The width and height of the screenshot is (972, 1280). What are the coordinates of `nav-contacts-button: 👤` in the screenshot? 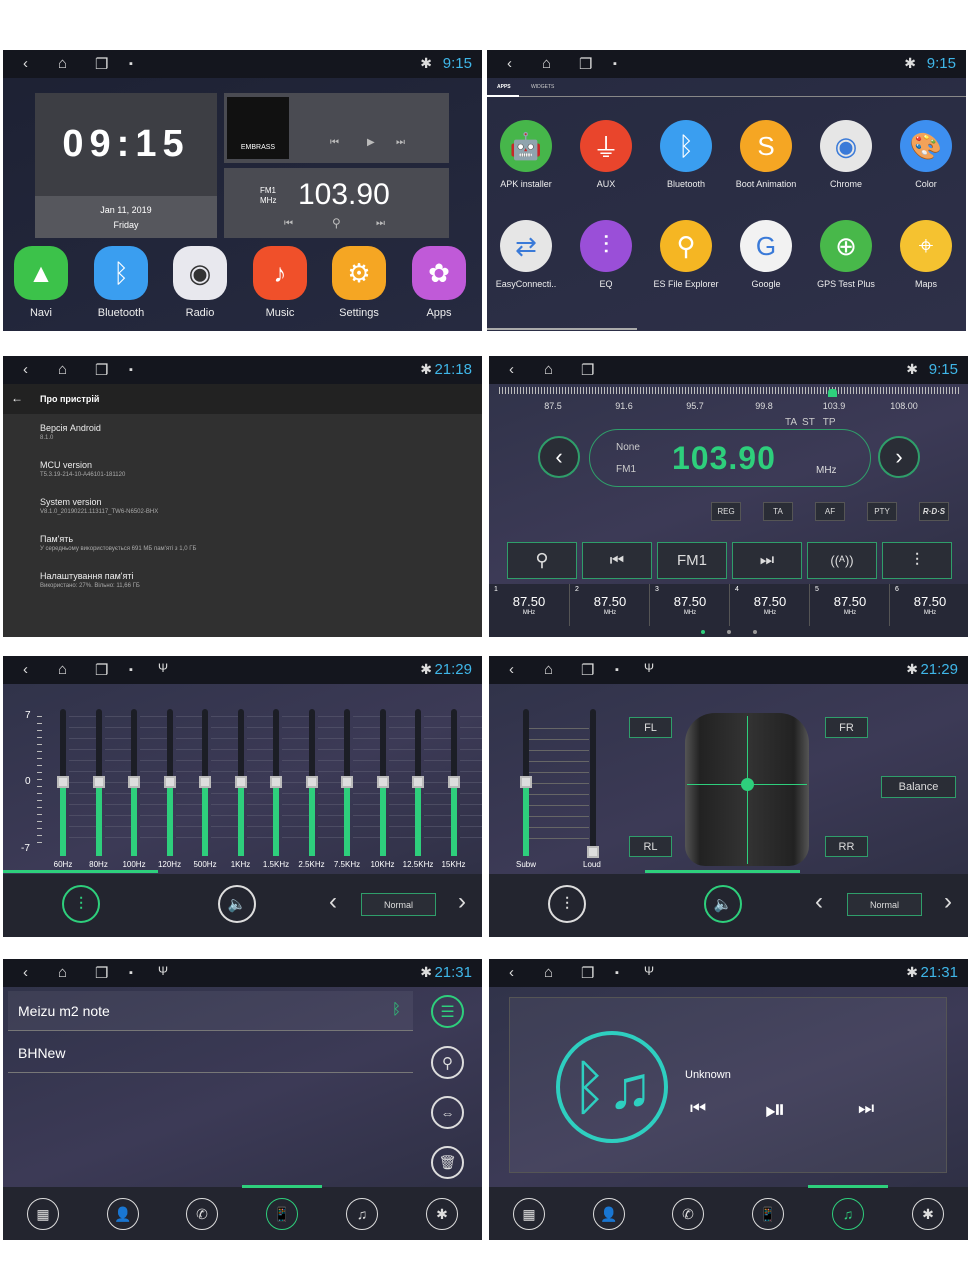 It's located at (123, 1214).